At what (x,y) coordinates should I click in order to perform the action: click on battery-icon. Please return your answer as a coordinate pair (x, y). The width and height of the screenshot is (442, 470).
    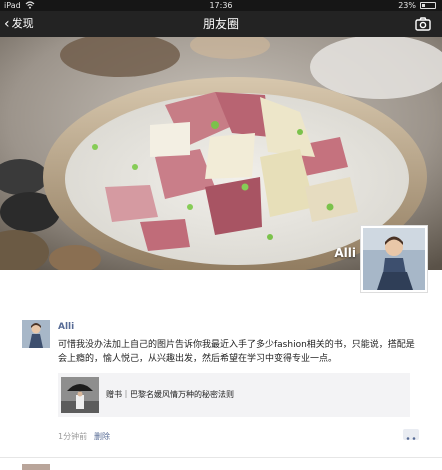
    Looking at the image, I should click on (428, 5).